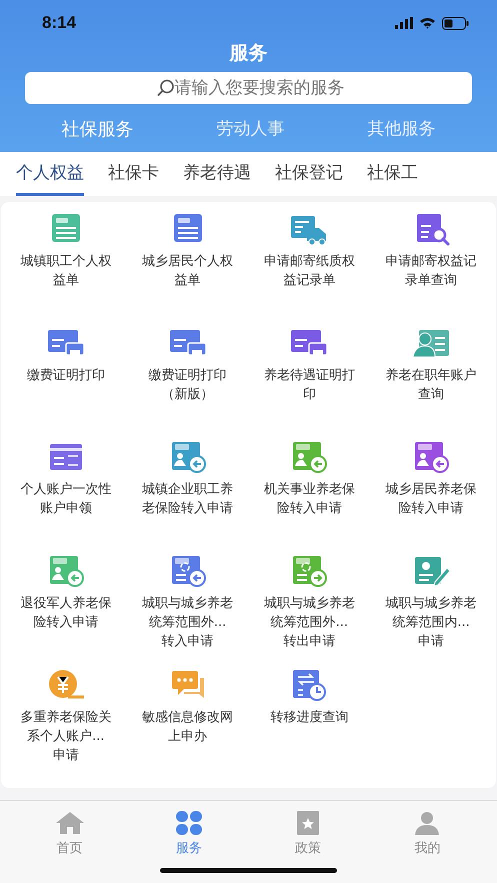  I want to click on service-name: 转移进度查询, so click(309, 718).